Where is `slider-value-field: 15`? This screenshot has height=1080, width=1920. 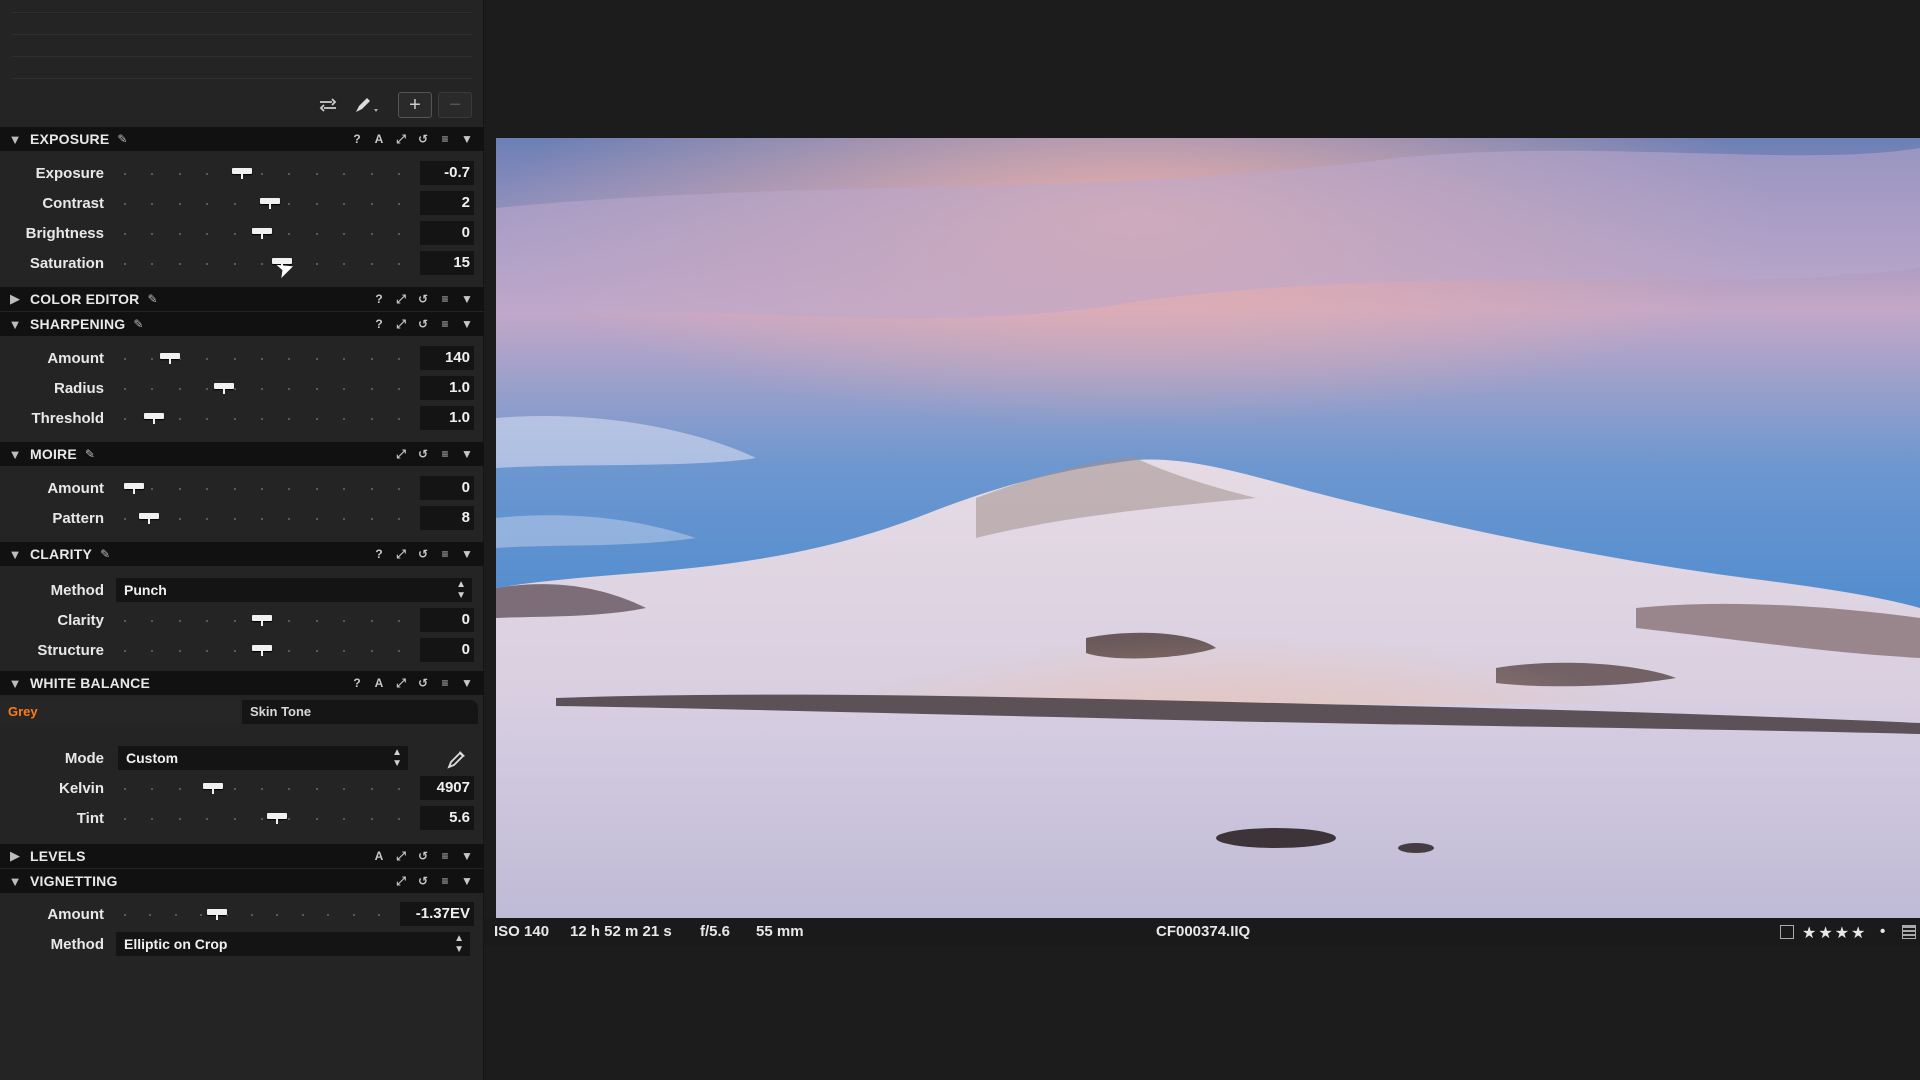 slider-value-field: 15 is located at coordinates (447, 263).